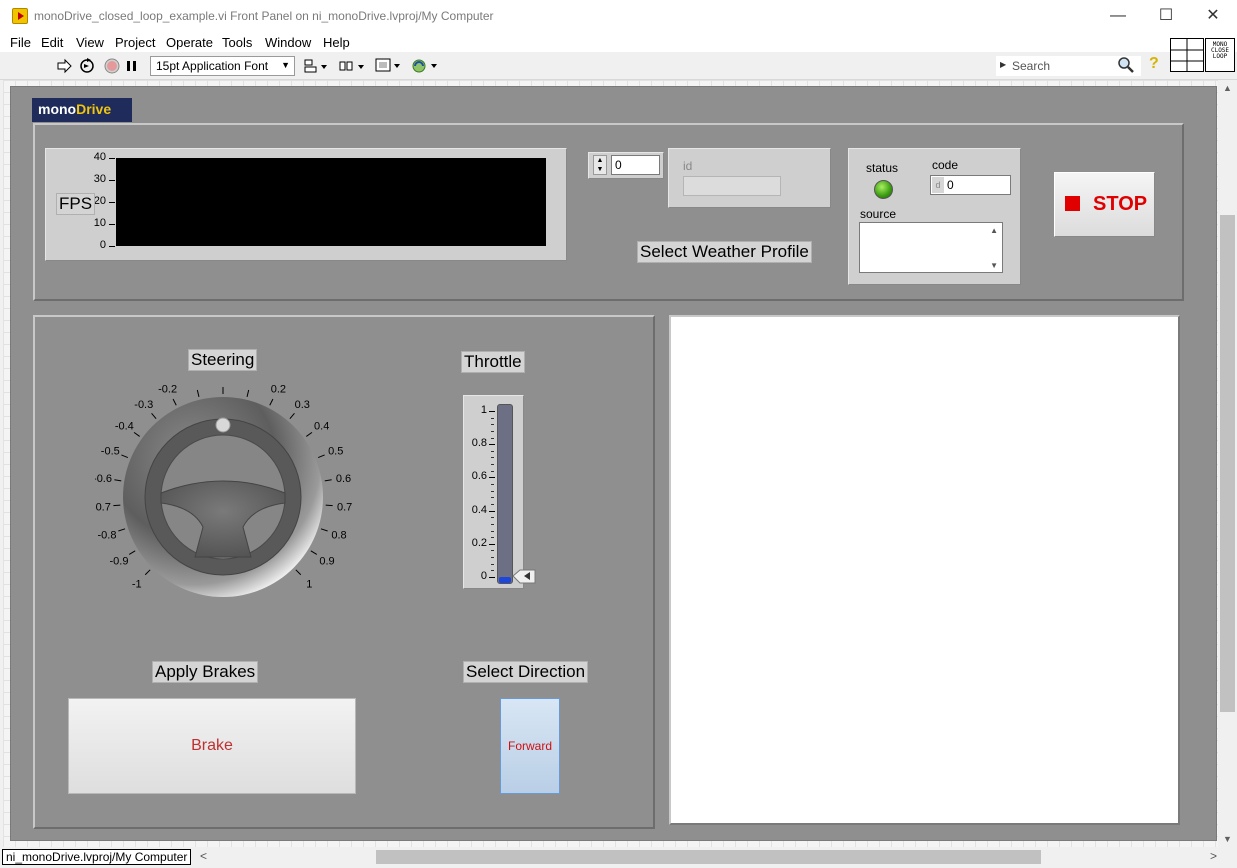 This screenshot has width=1237, height=868. What do you see at coordinates (132, 66) in the screenshot?
I see `pause-icon` at bounding box center [132, 66].